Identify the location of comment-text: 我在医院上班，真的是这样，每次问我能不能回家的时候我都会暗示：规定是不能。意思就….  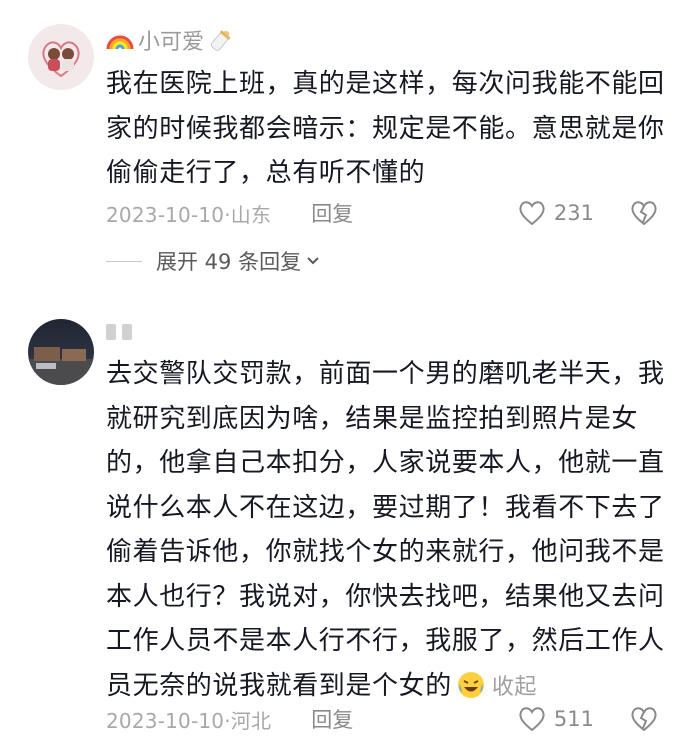
(385, 128).